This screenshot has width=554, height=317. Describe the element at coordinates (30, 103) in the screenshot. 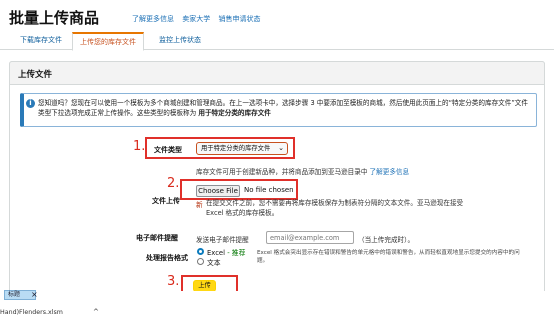

I see `info-icon: i` at that location.